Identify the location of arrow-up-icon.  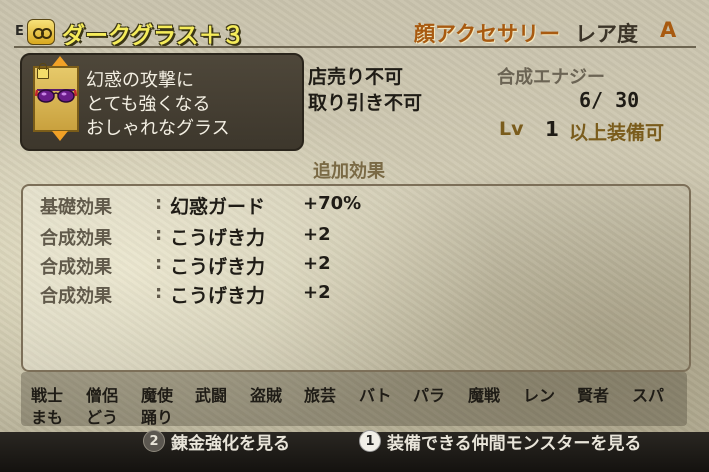
(60, 61).